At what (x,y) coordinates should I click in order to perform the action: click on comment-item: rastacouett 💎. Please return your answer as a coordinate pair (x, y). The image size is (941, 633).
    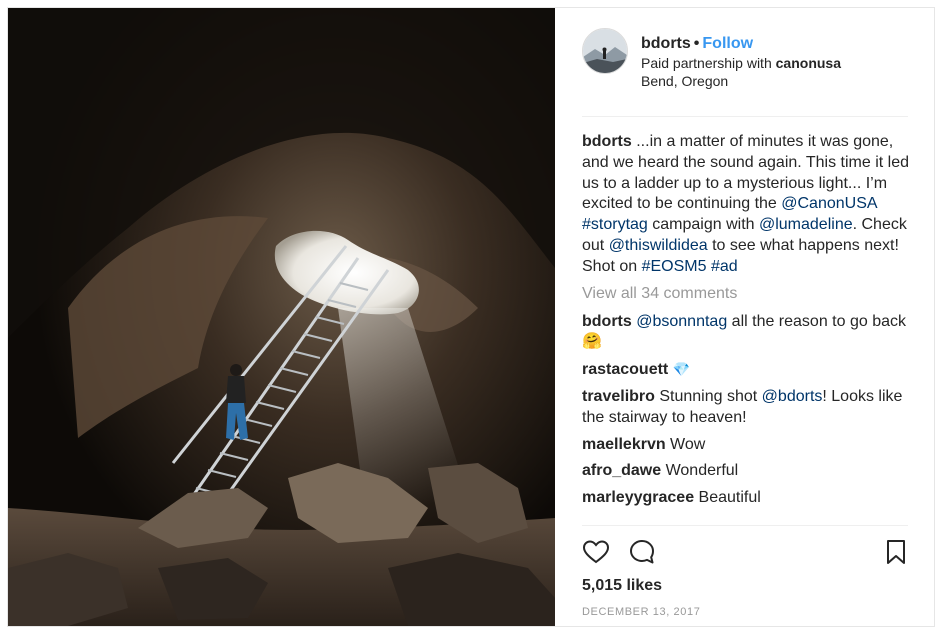
    Looking at the image, I should click on (747, 370).